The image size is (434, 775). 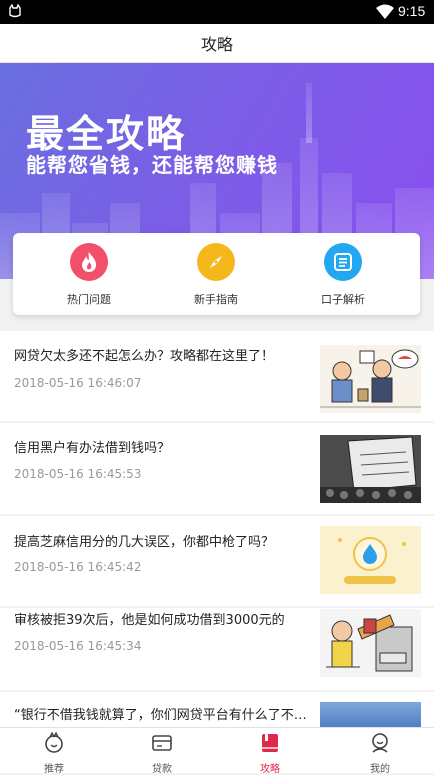 I want to click on article-title: 信用黑户有办法借到钱吗？, so click(x=92, y=448).